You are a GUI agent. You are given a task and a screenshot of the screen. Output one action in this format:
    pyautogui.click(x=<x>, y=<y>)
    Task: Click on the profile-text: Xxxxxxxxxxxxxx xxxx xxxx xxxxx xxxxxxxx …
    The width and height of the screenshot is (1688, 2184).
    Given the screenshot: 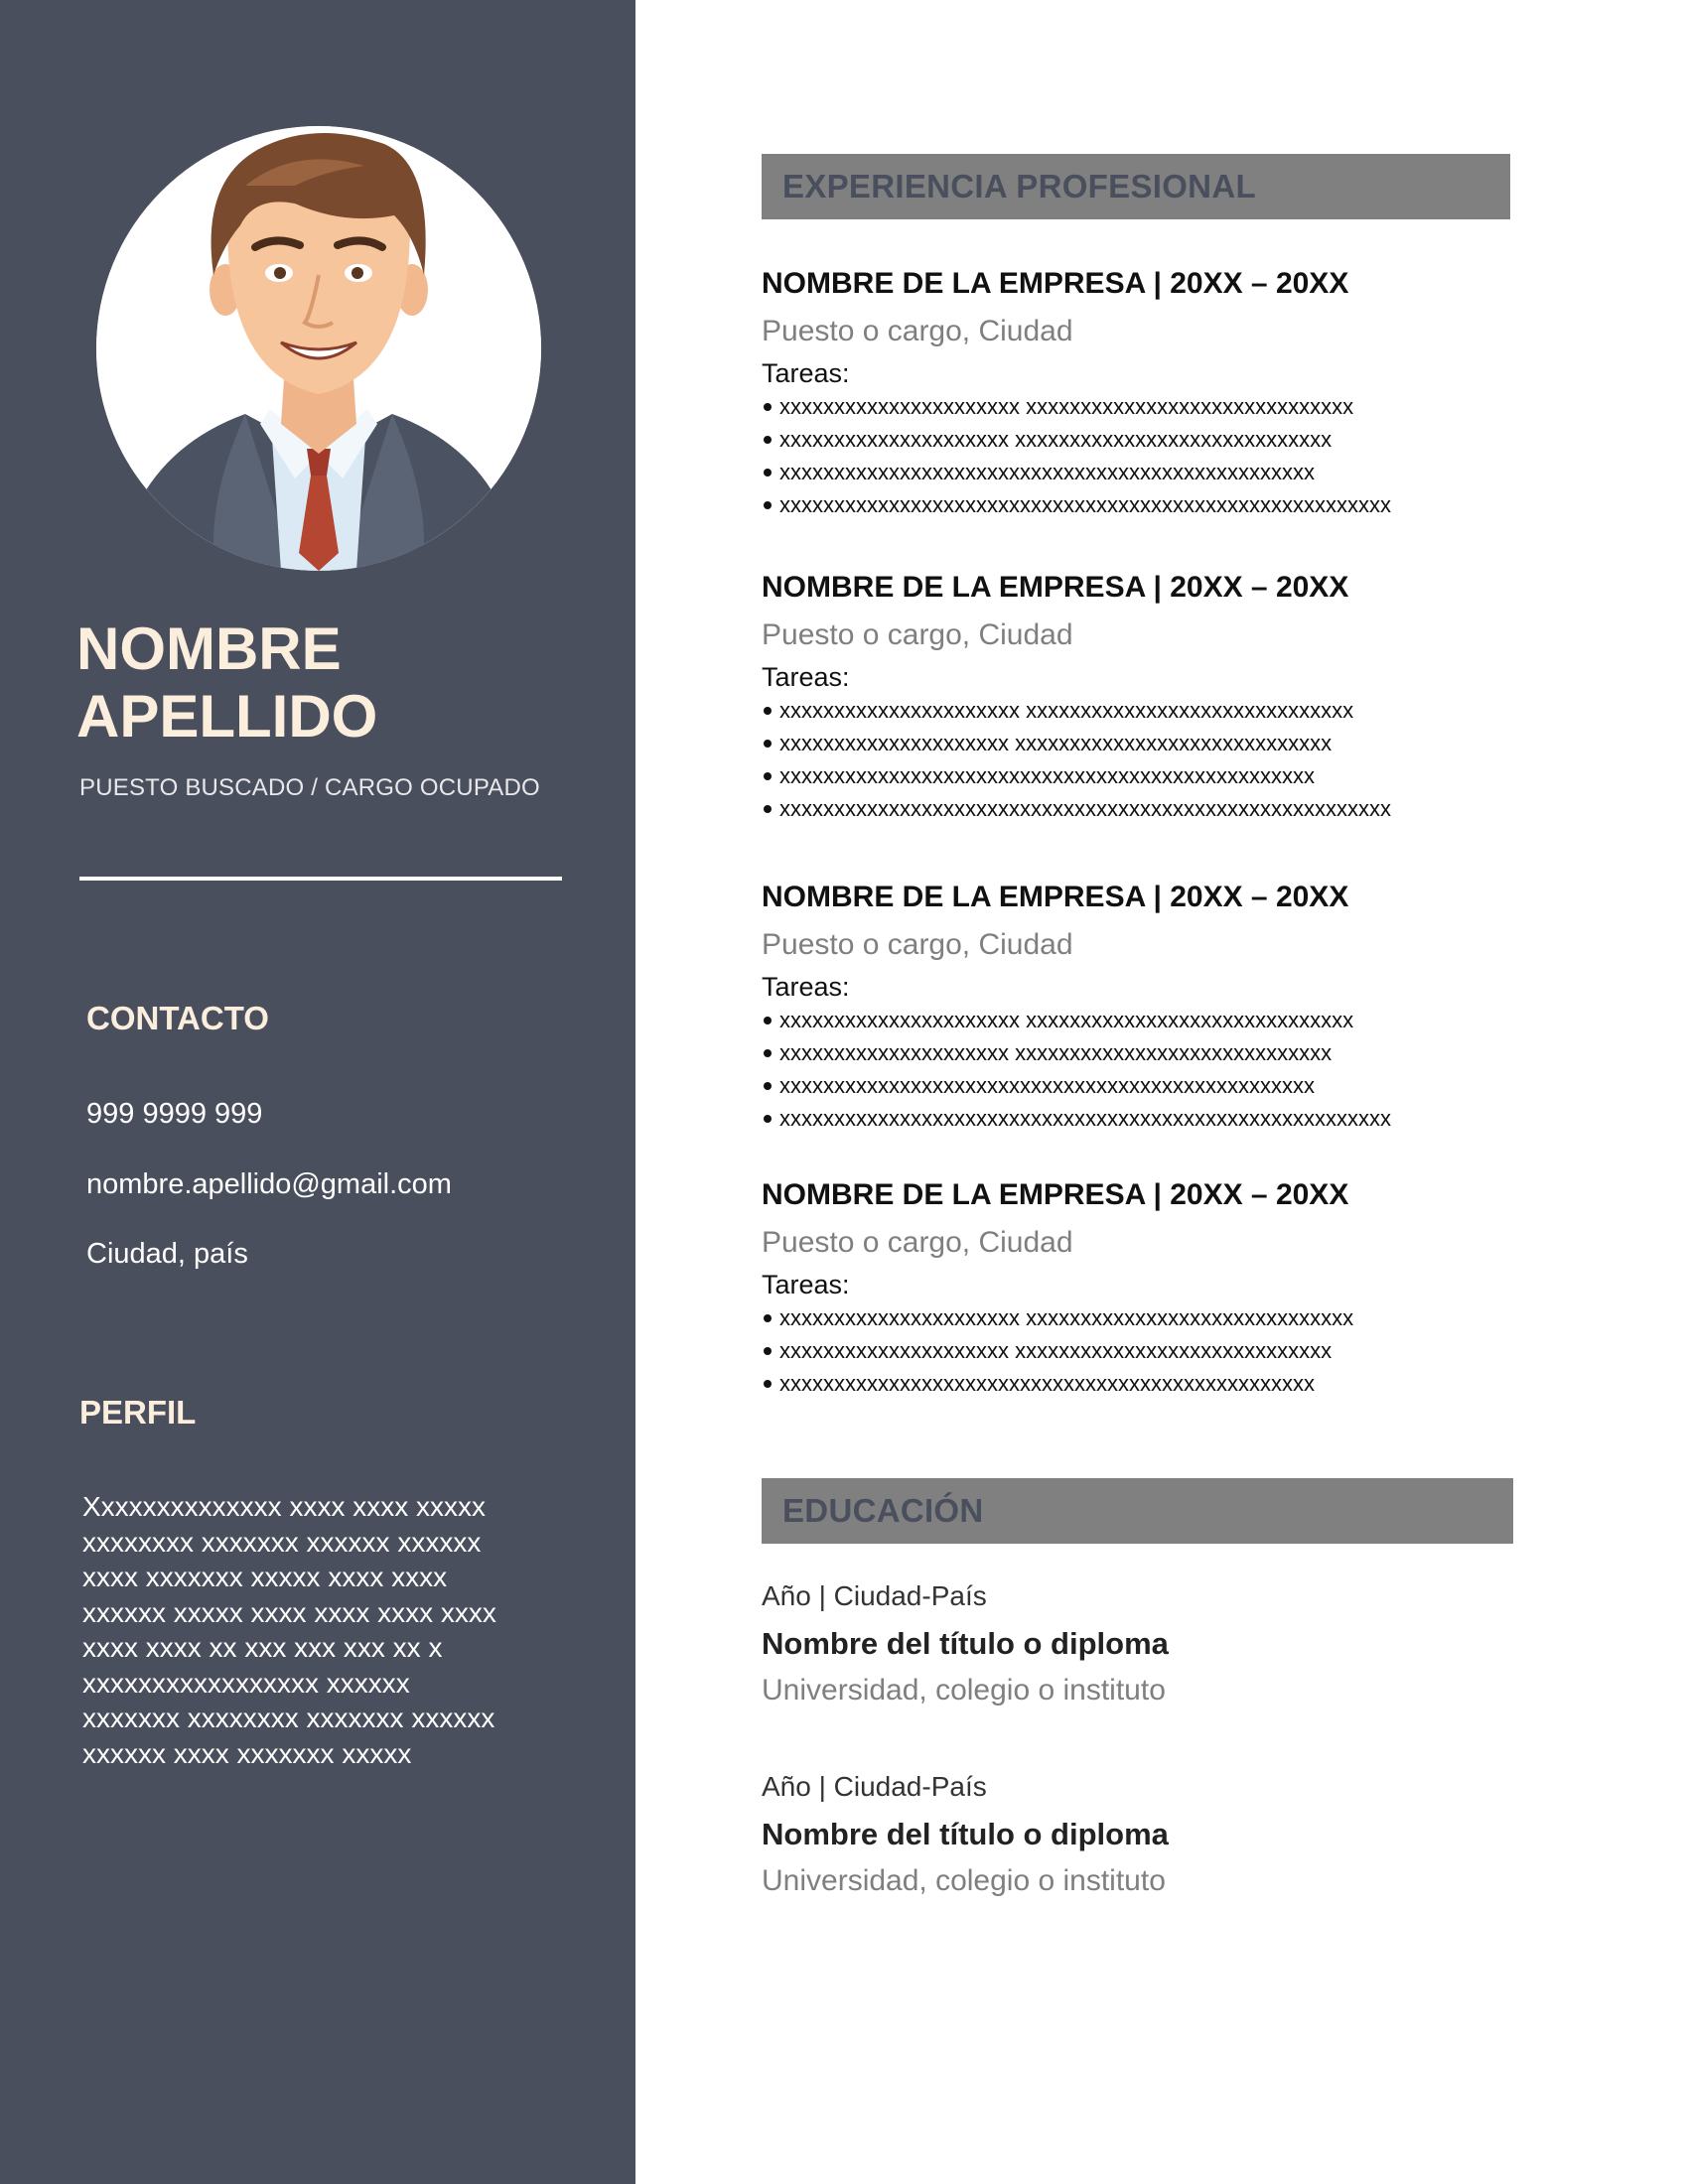 What is the action you would take?
    pyautogui.click(x=320, y=1630)
    